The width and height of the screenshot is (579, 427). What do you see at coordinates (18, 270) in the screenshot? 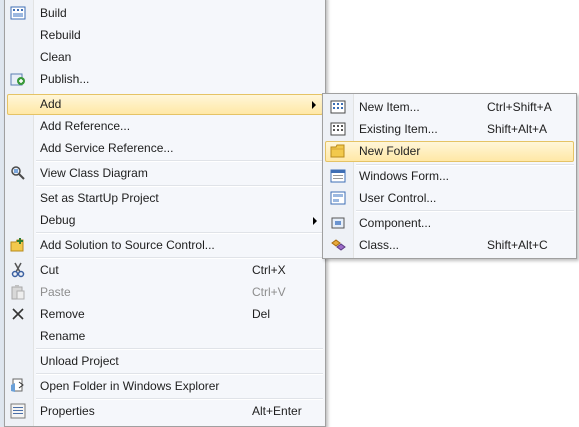
I see `scissors-icon` at bounding box center [18, 270].